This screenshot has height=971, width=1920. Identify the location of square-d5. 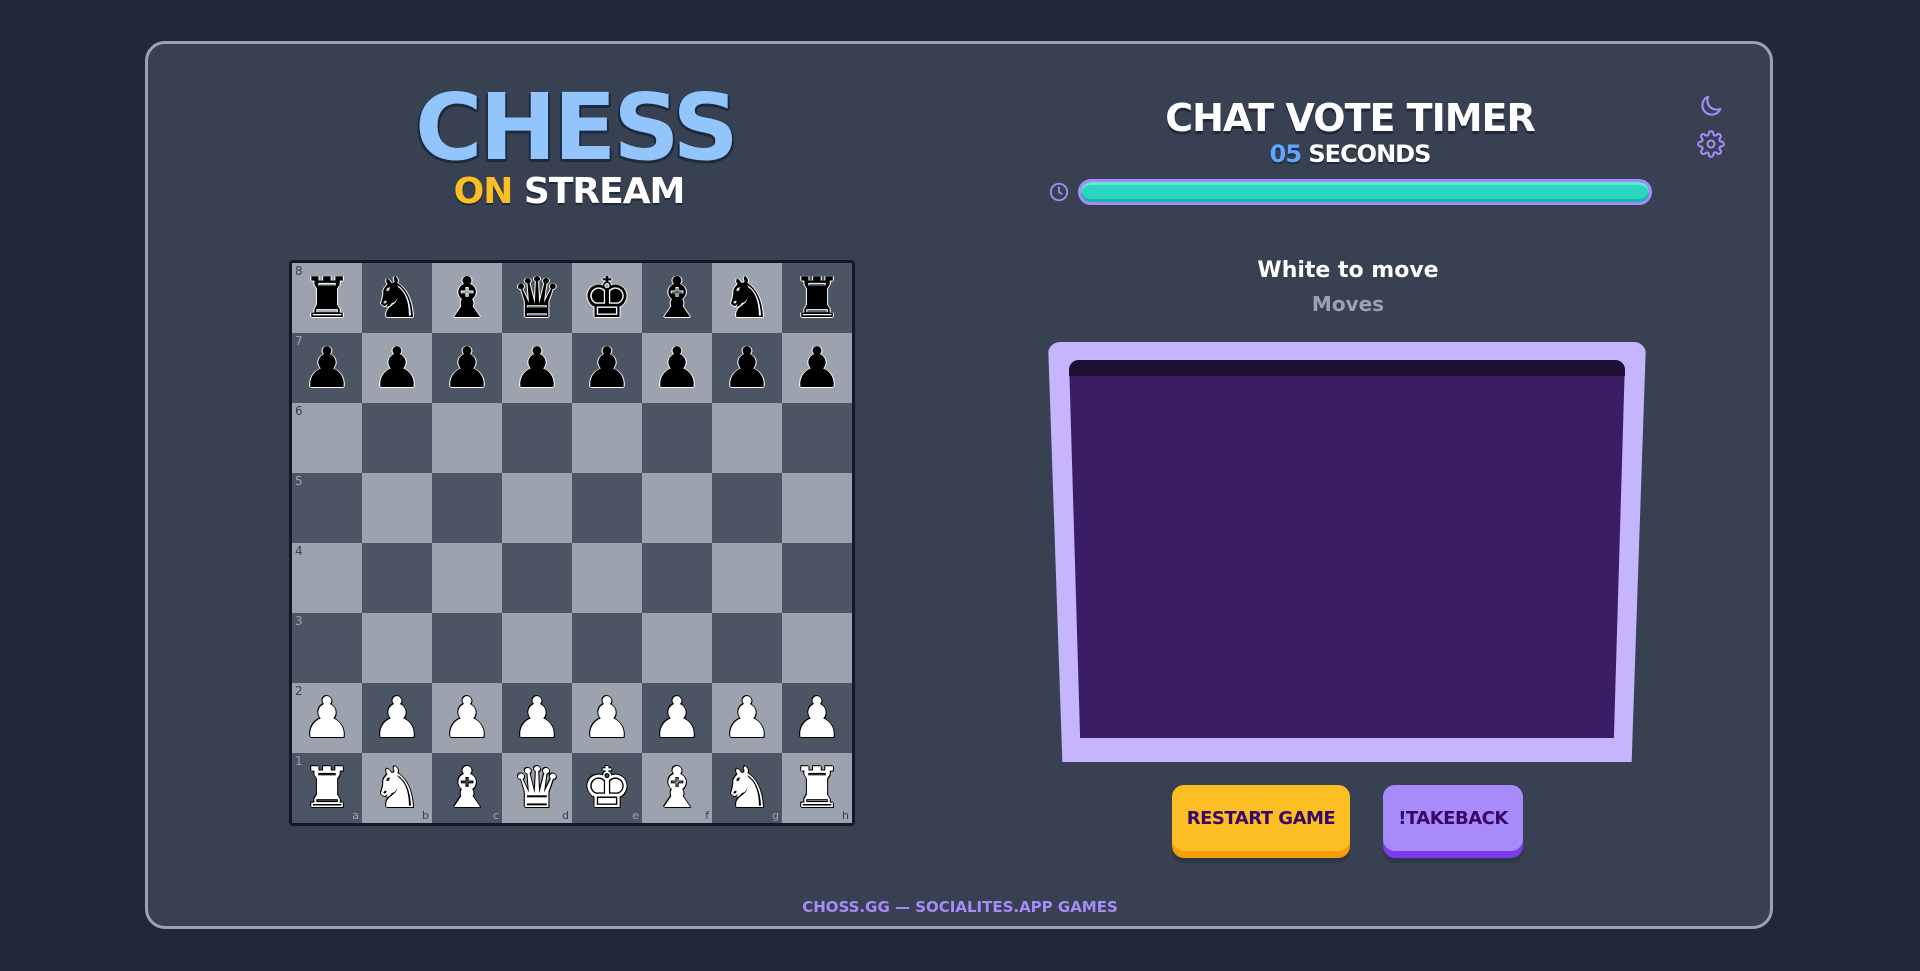
(537, 508).